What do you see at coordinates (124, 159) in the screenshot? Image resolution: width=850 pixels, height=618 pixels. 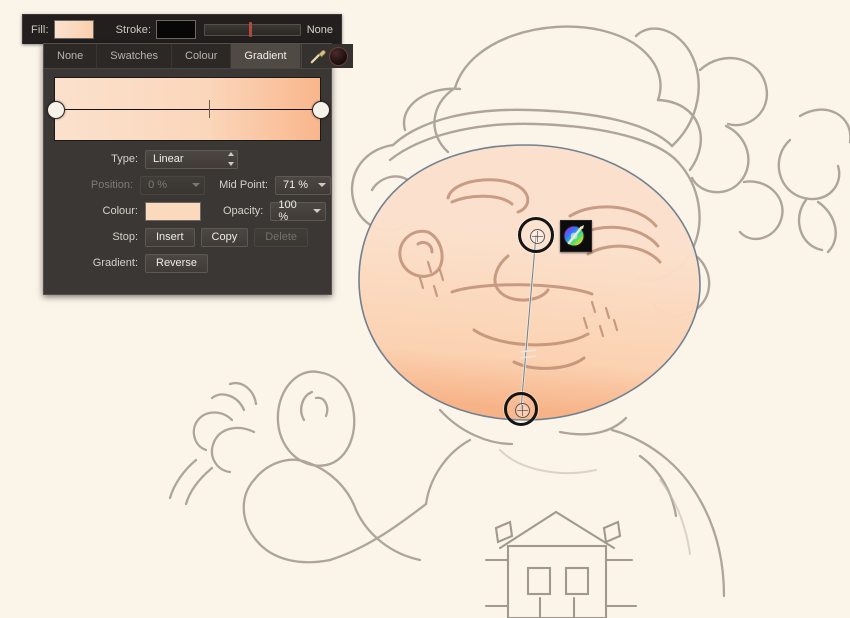 I see `type-label: Type:` at bounding box center [124, 159].